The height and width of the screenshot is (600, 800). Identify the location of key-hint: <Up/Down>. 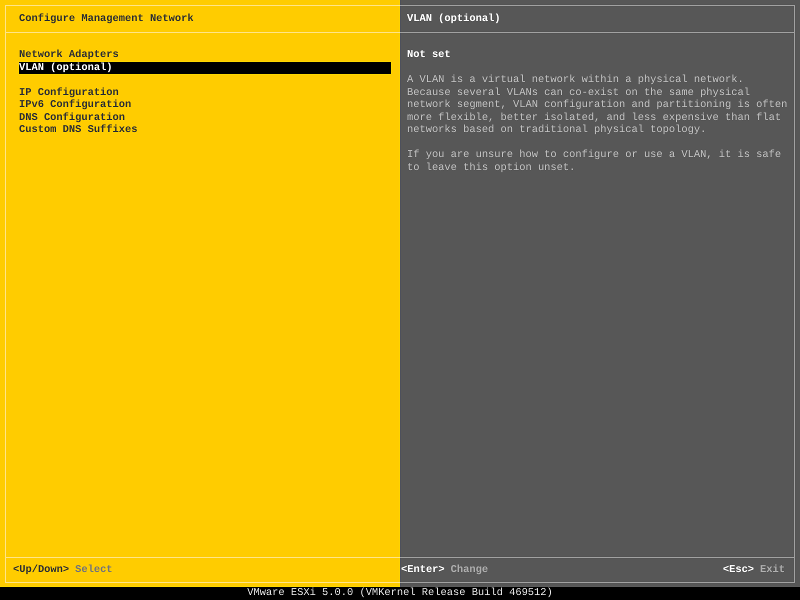
(41, 570).